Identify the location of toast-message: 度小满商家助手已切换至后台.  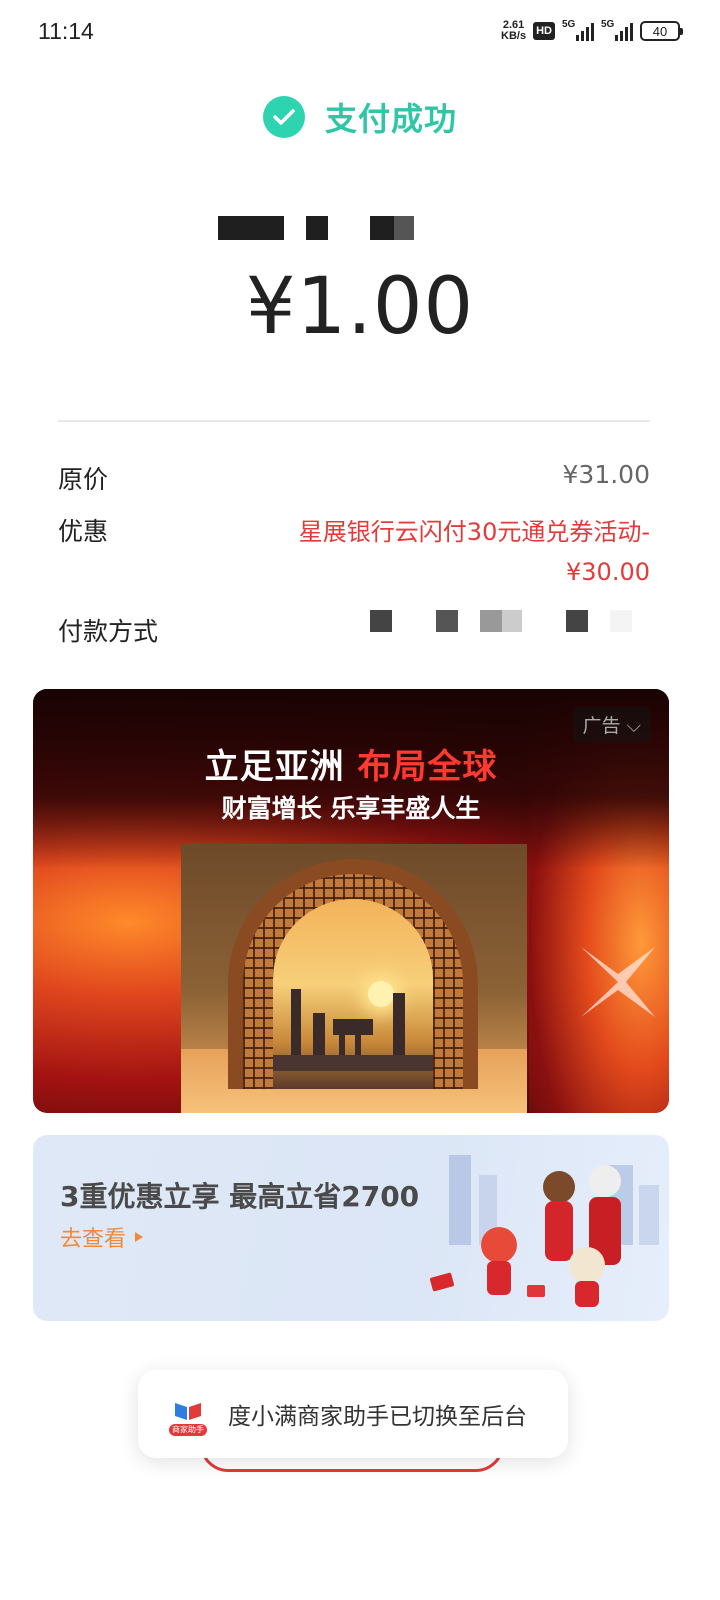
(377, 1417).